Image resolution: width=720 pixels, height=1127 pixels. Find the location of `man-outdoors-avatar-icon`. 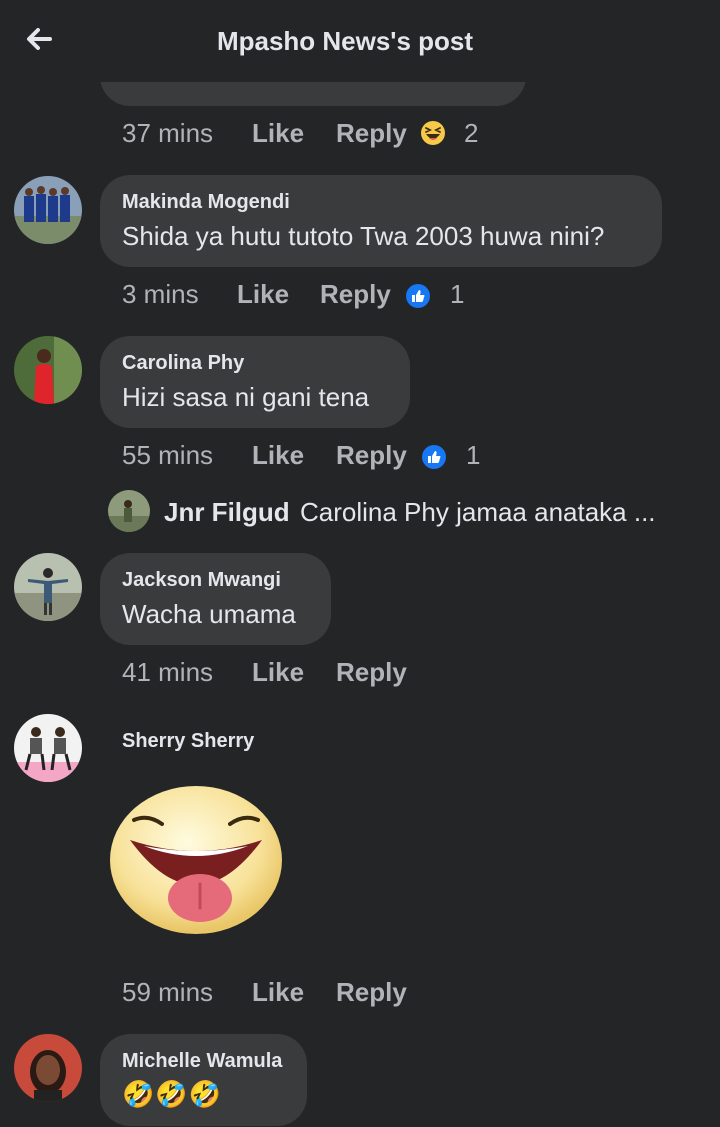

man-outdoors-avatar-icon is located at coordinates (129, 511).